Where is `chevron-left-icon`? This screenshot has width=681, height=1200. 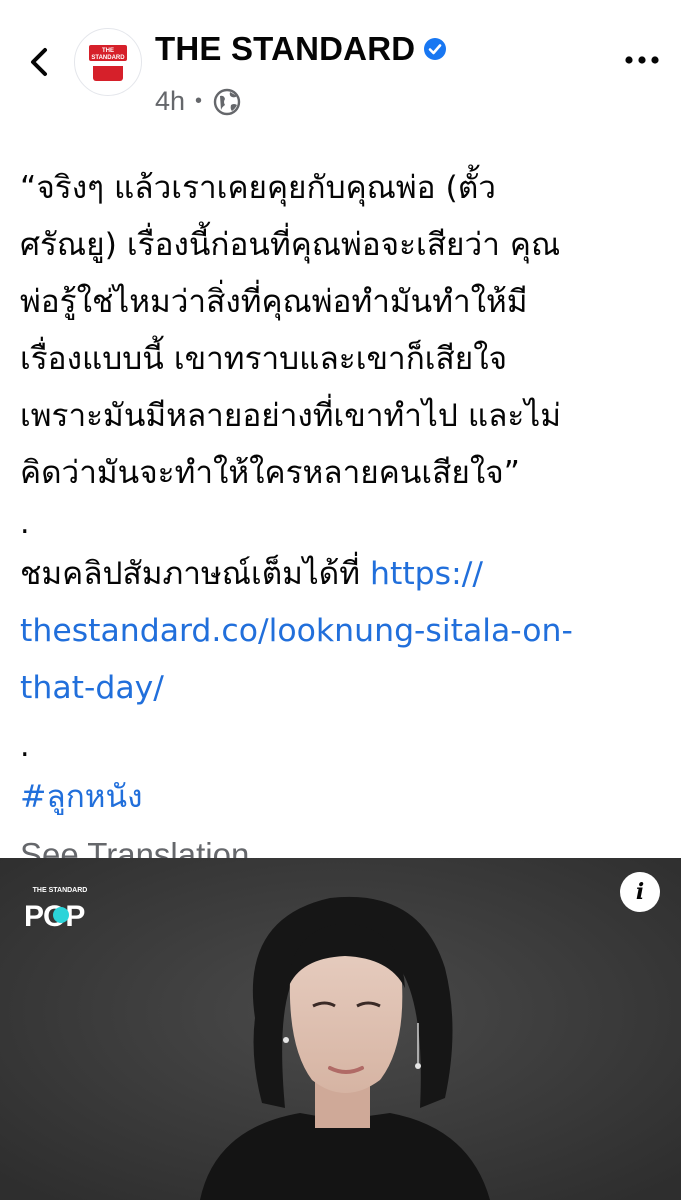
chevron-left-icon is located at coordinates (39, 62).